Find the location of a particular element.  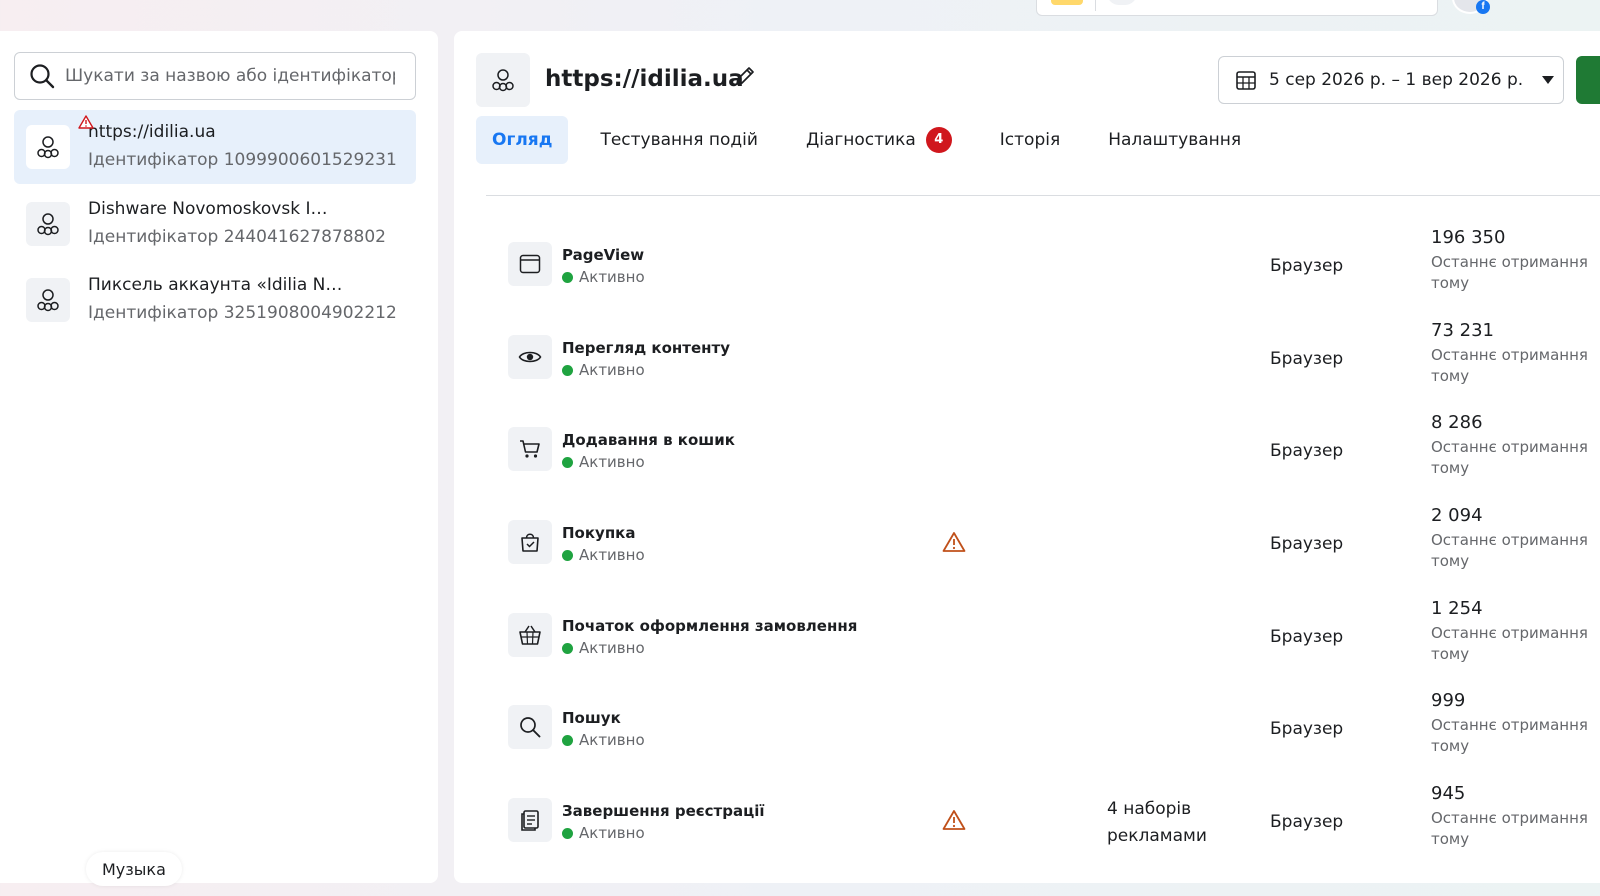

date-range-picker: 5 сер 2026 р. – 1 вер 2026 р. is located at coordinates (1391, 80).